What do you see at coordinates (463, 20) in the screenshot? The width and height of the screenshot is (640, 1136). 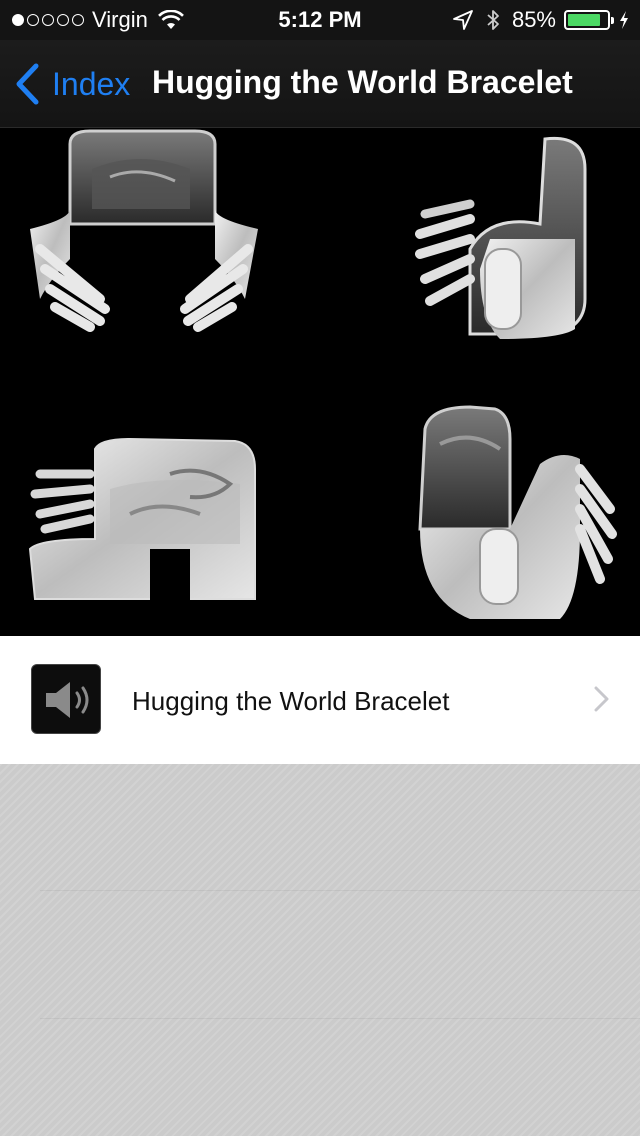 I see `location-arrow-icon` at bounding box center [463, 20].